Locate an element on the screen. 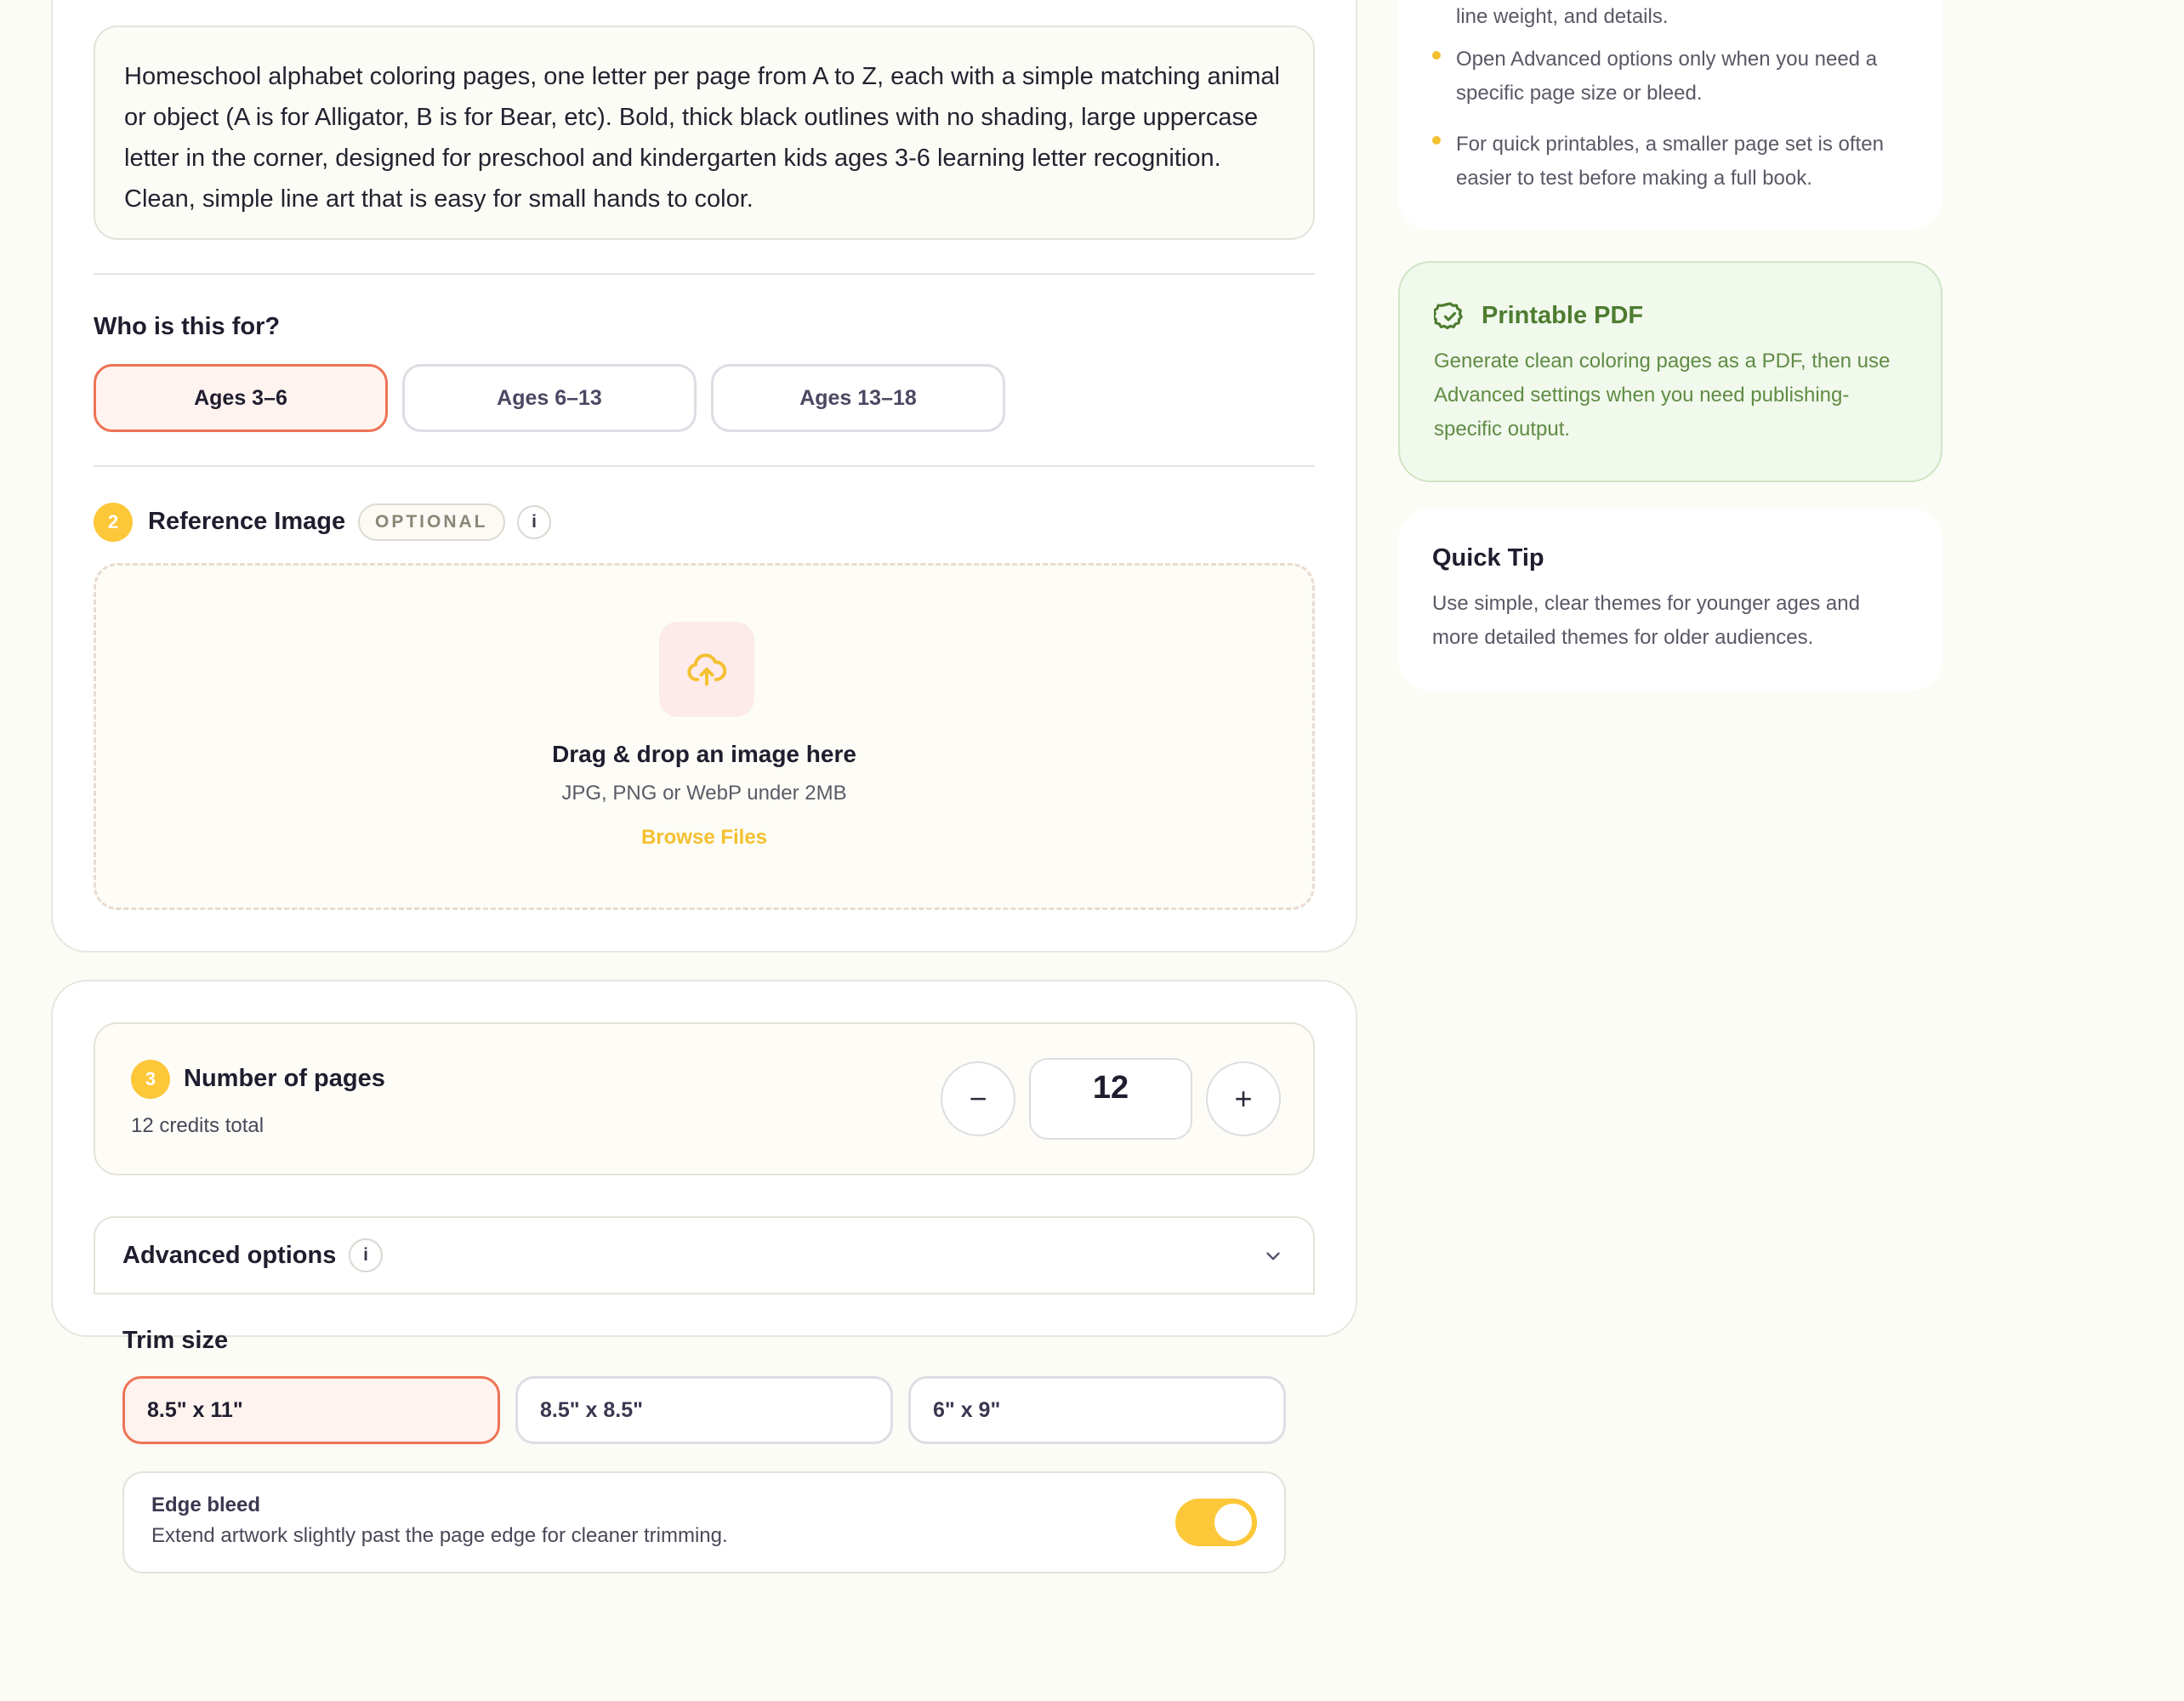  reference-info-icon: i is located at coordinates (534, 522).